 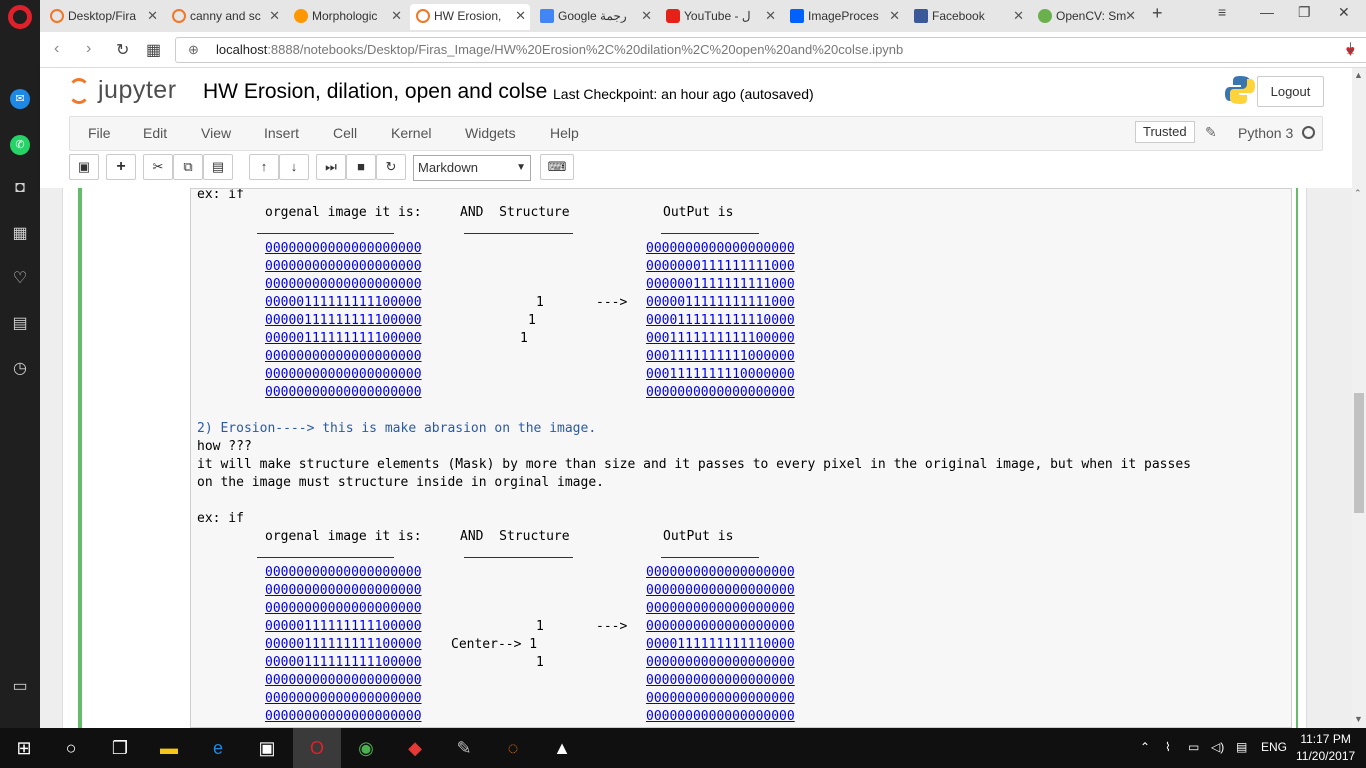 I want to click on new-tab-button: +, so click(x=1157, y=13).